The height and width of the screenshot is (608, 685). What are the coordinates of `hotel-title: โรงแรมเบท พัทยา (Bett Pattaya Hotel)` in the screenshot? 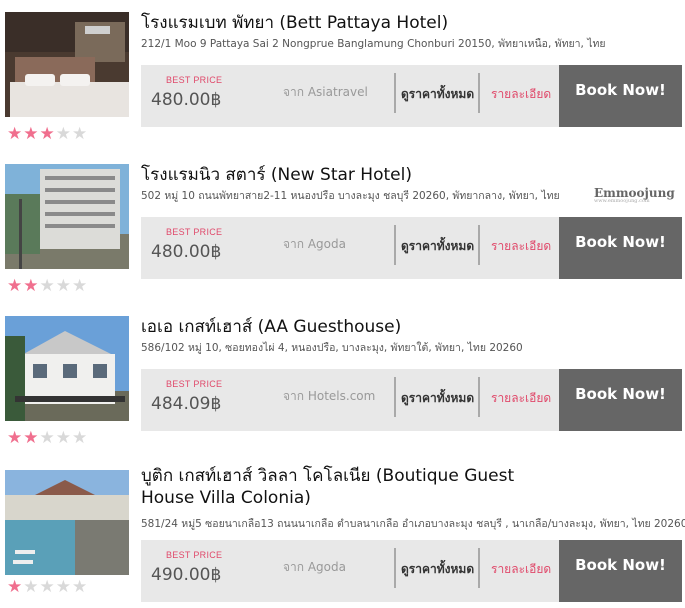 It's located at (351, 23).